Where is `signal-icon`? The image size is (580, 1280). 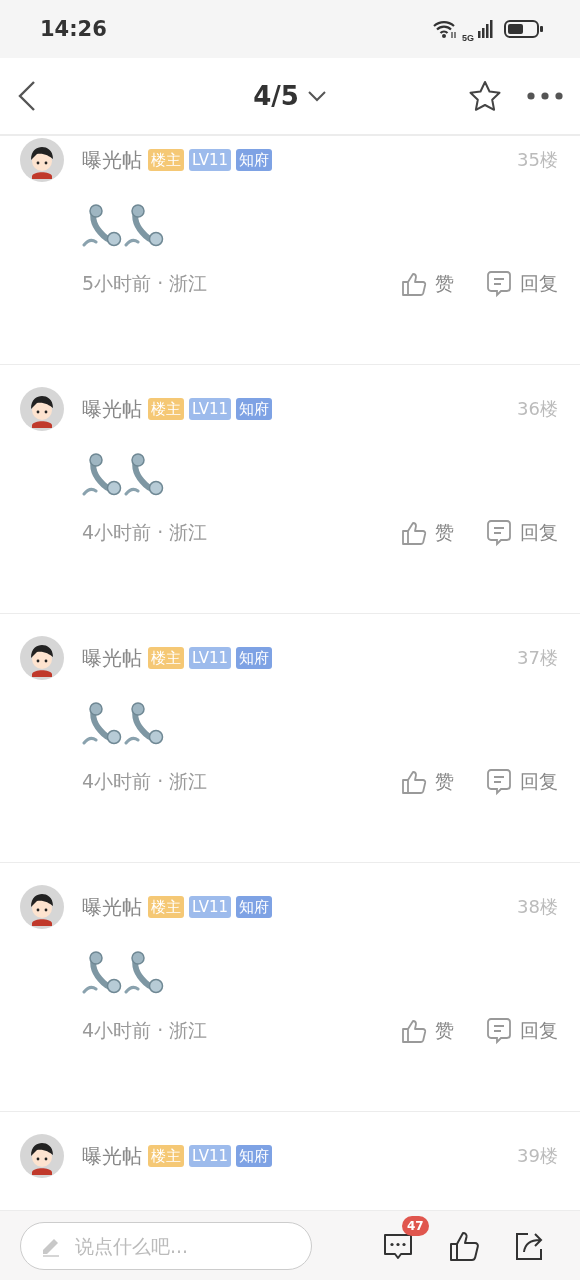 signal-icon is located at coordinates (486, 29).